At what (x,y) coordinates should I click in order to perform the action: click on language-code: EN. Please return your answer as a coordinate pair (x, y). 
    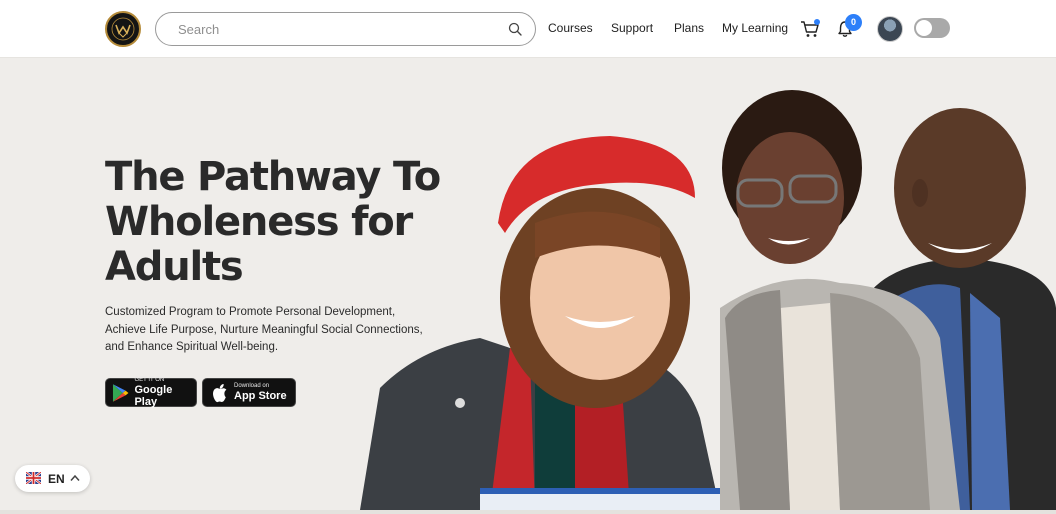
    Looking at the image, I should click on (56, 479).